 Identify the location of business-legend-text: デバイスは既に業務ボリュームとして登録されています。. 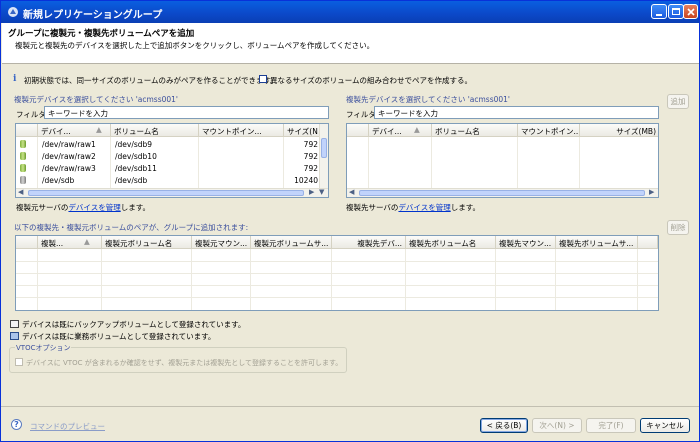
(119, 336).